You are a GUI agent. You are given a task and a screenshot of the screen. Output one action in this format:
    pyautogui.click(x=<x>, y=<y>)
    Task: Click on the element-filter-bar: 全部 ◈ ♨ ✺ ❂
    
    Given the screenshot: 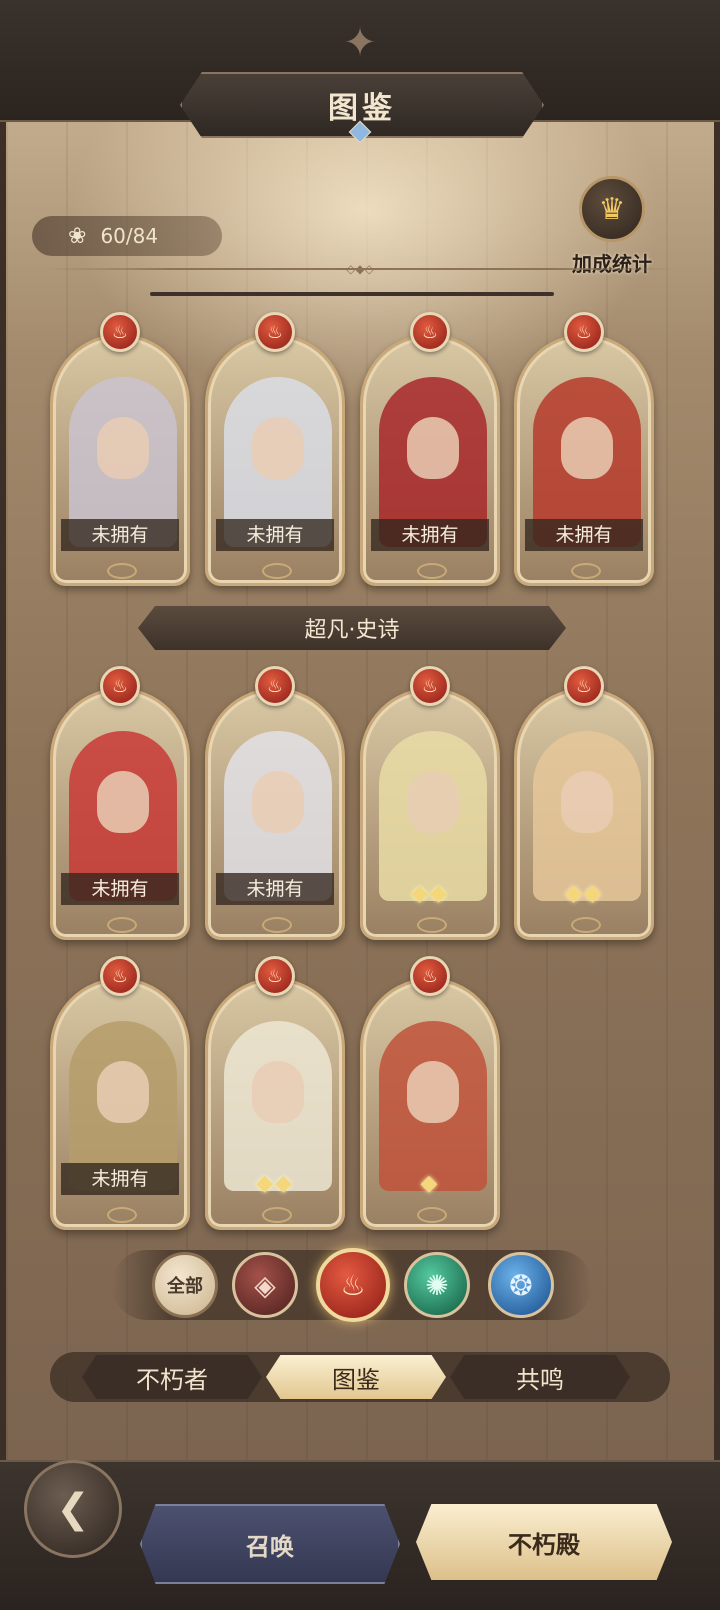 What is the action you would take?
    pyautogui.click(x=352, y=1285)
    